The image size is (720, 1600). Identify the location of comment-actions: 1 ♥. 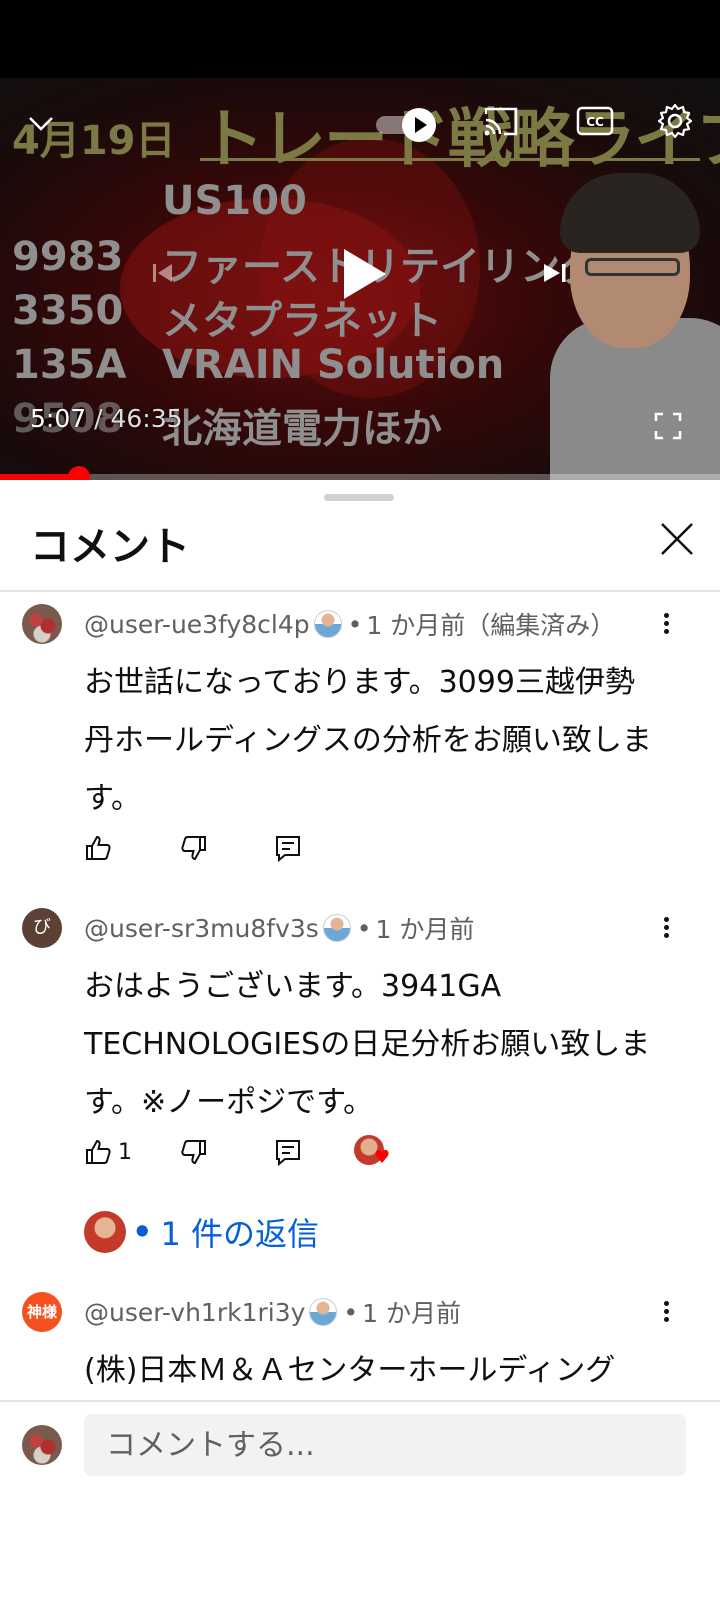
(239, 1152).